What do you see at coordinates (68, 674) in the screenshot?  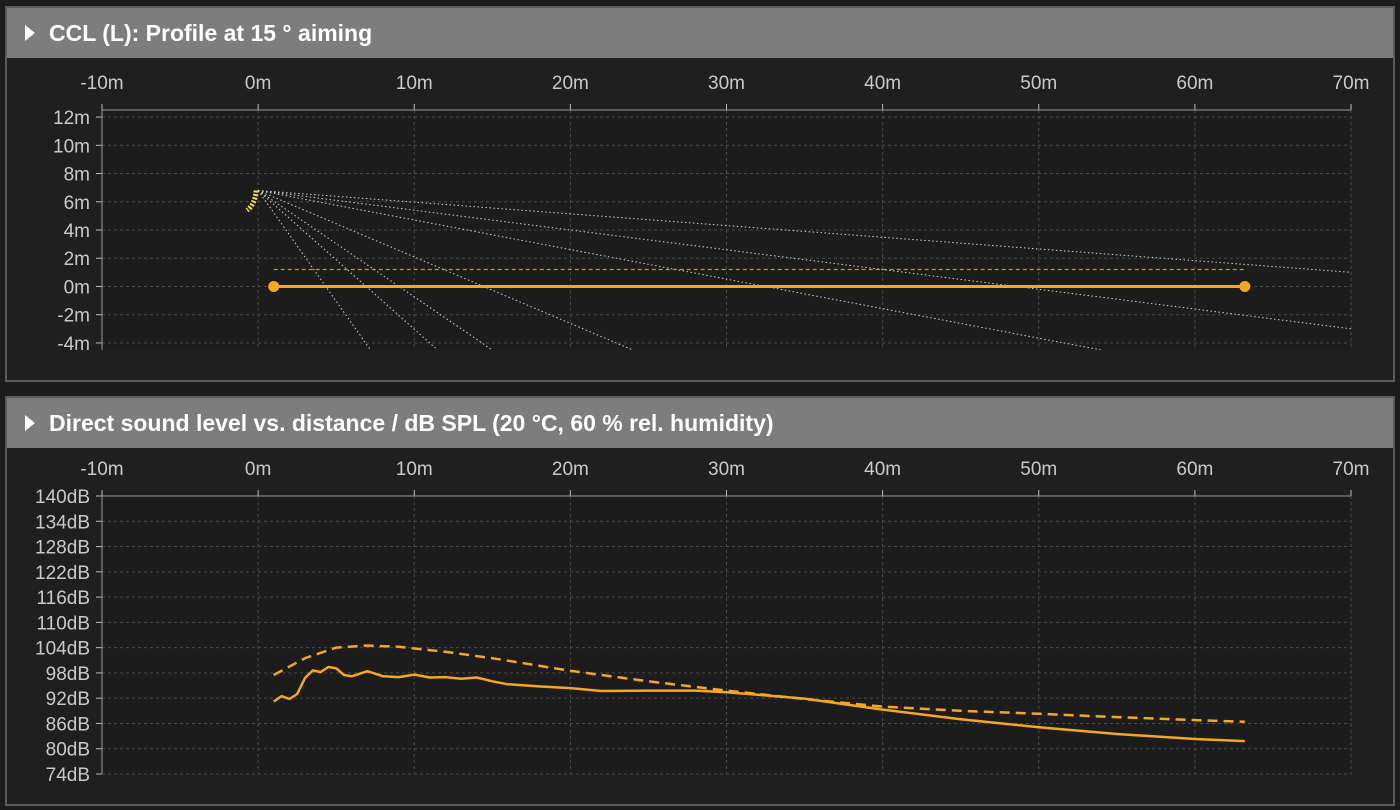 I see `y-tick-label: 98dB` at bounding box center [68, 674].